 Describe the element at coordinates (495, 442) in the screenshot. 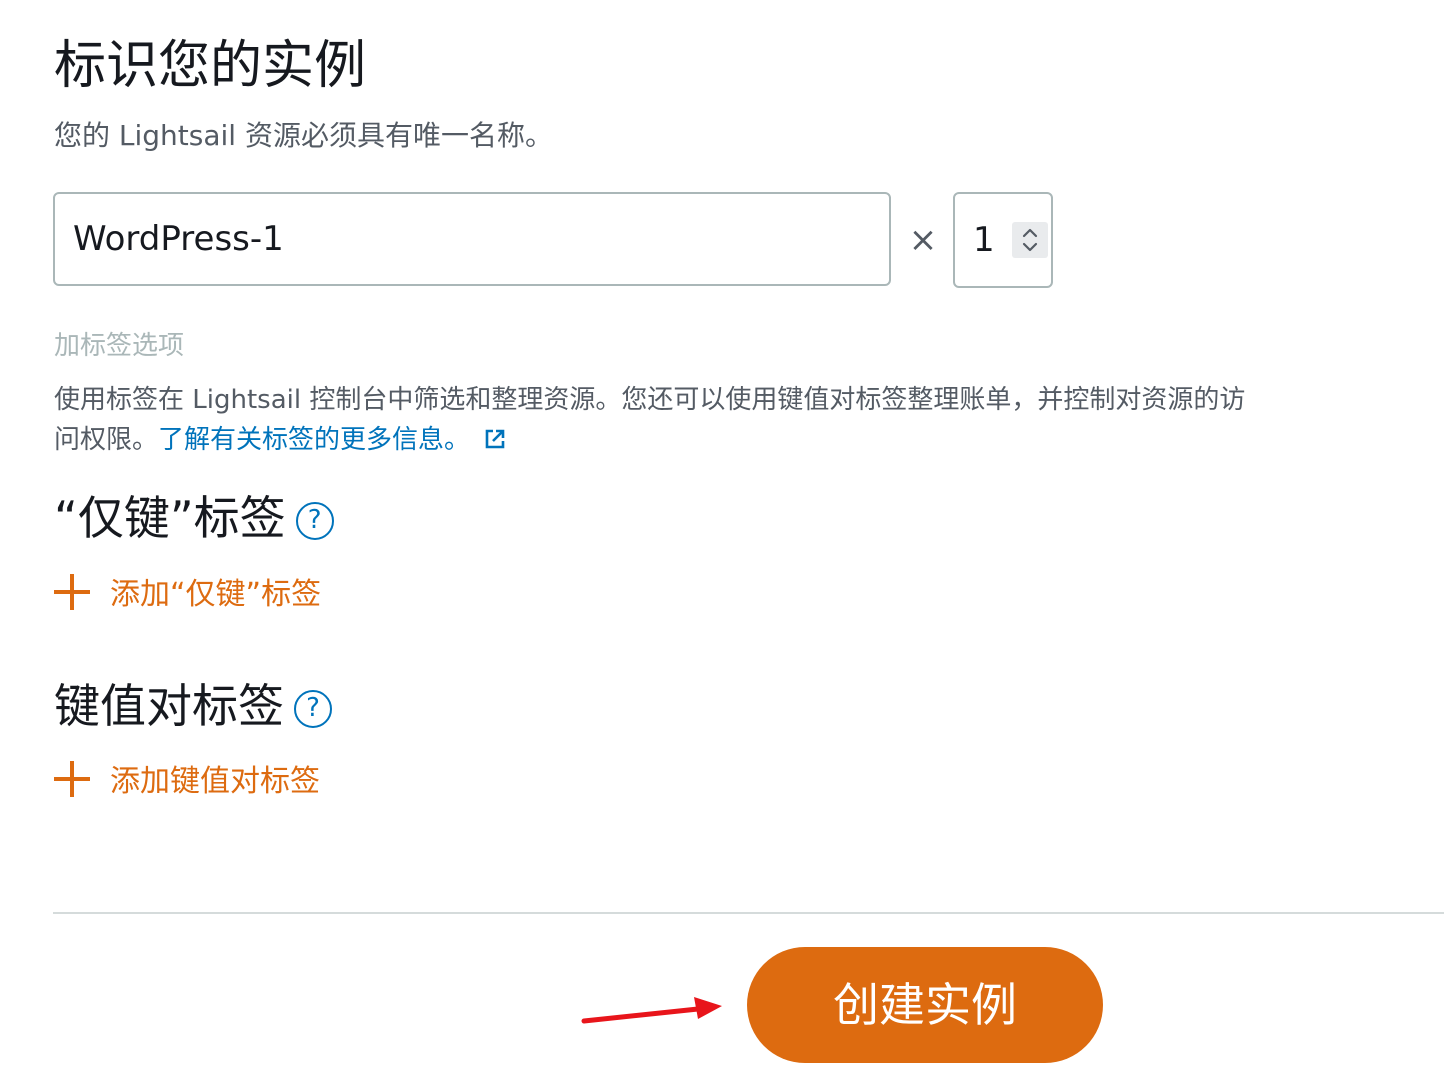

I see `external-link-icon` at that location.